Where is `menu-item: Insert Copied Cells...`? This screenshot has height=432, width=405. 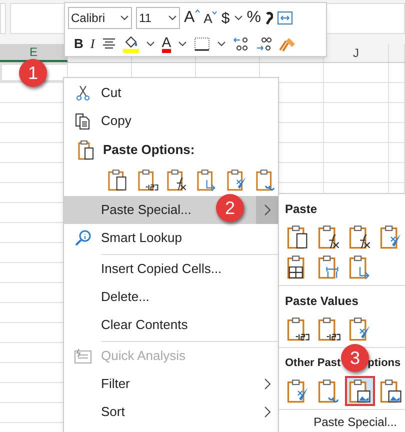 menu-item: Insert Copied Cells... is located at coordinates (171, 269).